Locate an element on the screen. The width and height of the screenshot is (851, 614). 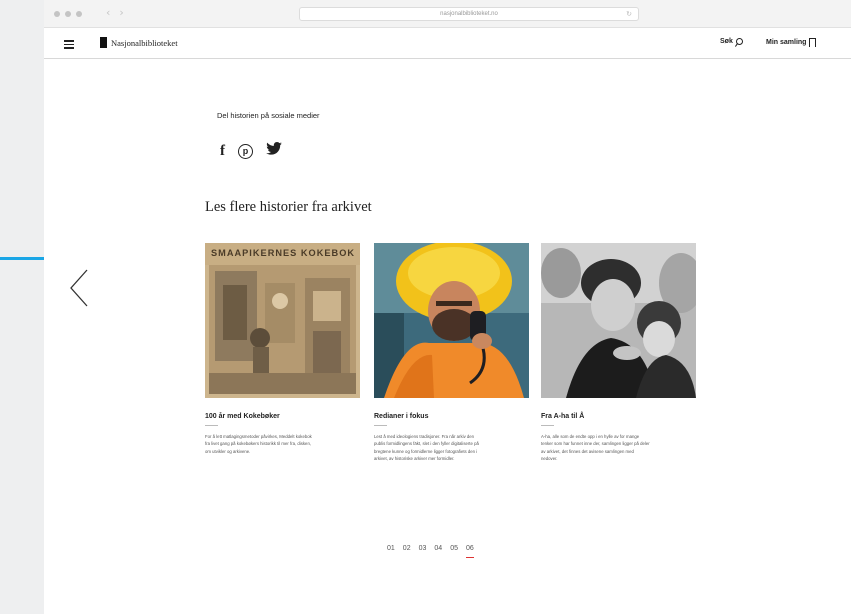
my-collection-button: Min samling is located at coordinates (791, 42).